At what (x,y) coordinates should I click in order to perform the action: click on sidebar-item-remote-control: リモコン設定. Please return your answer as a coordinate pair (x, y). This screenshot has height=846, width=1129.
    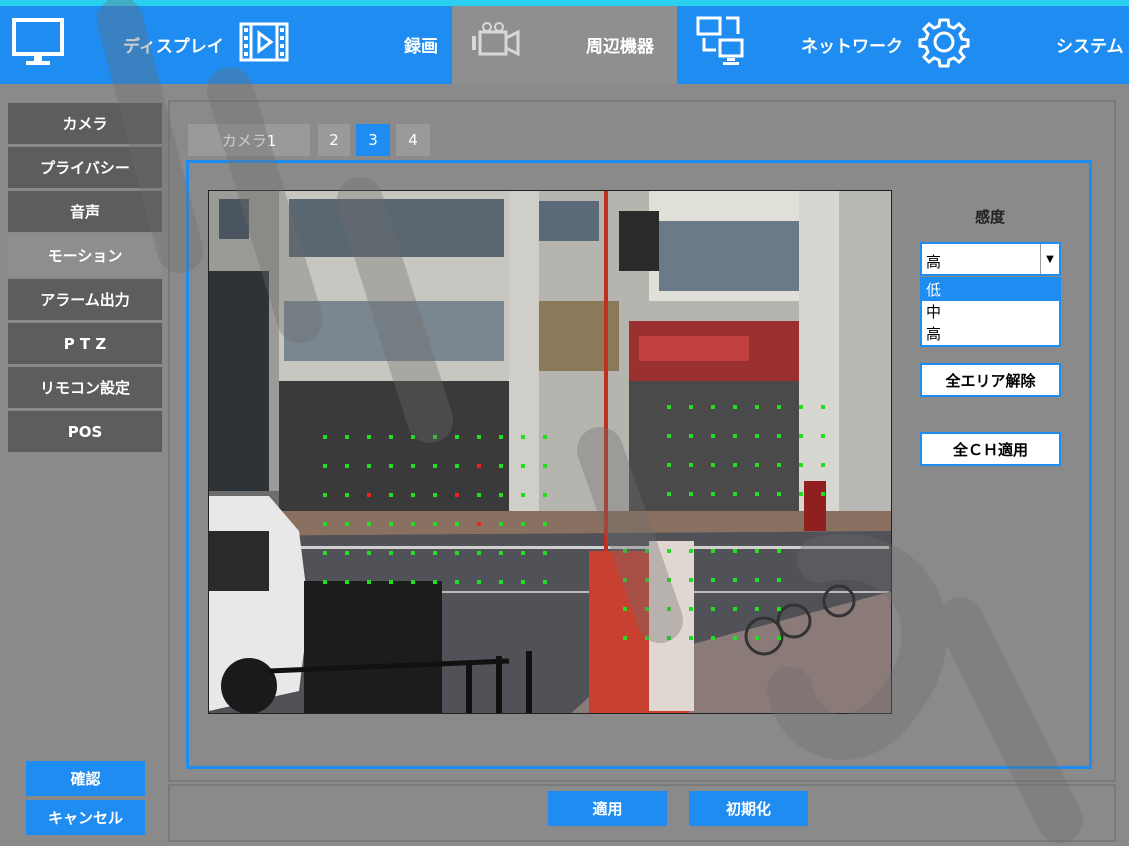
    Looking at the image, I should click on (85, 388).